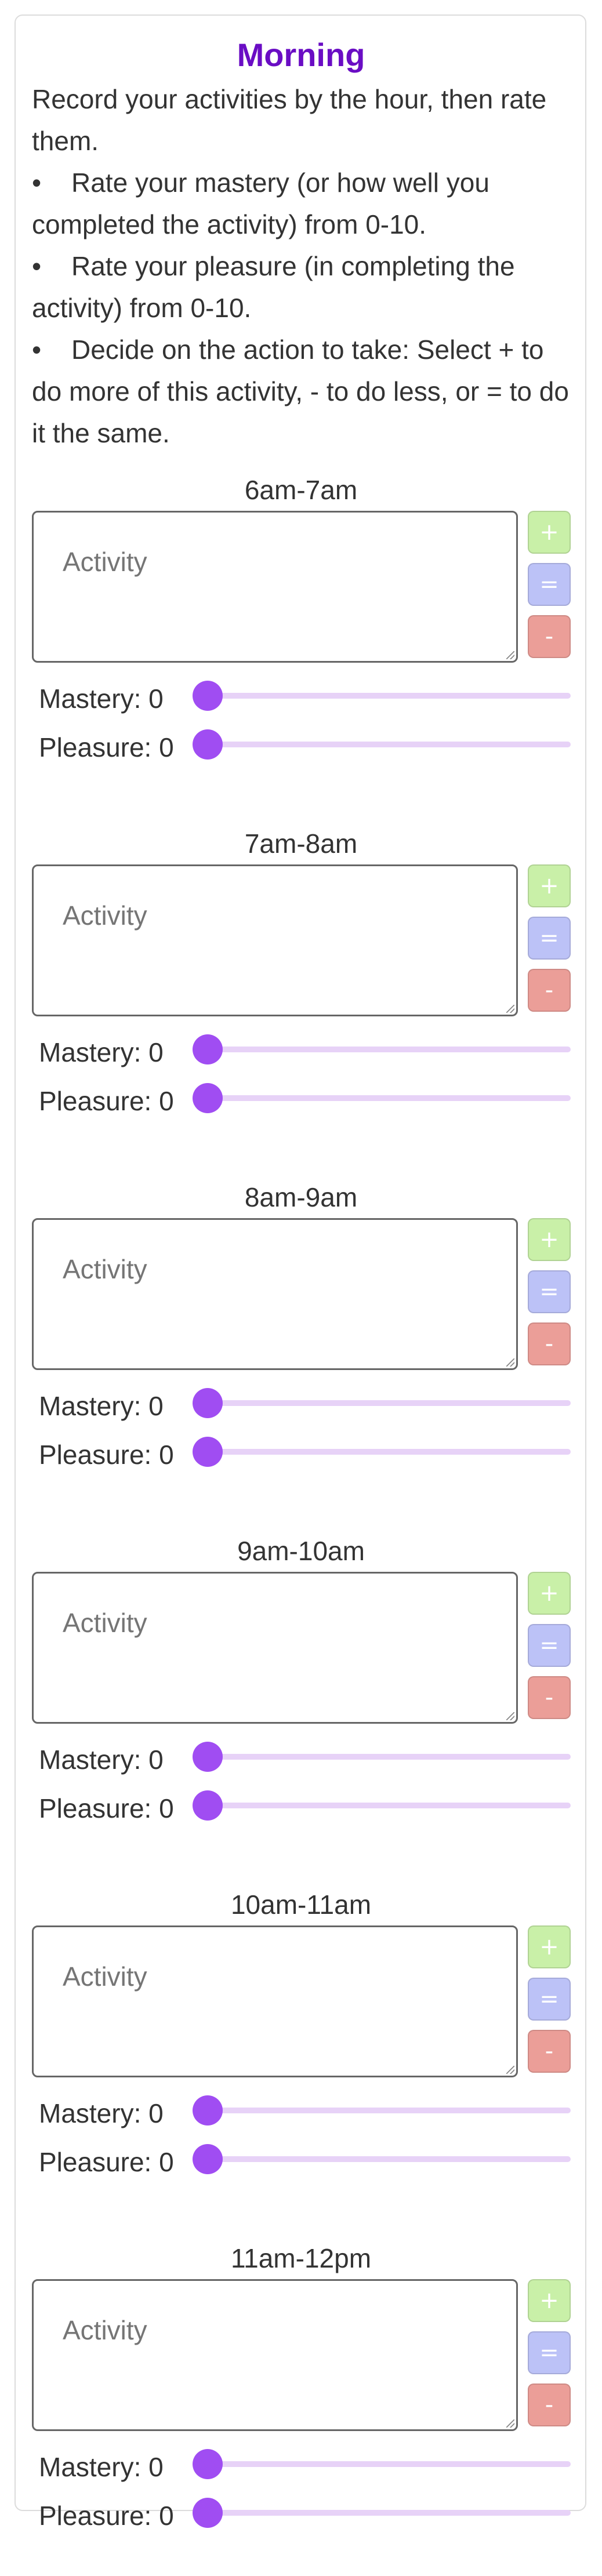  I want to click on time-slot-label: 11am-12pm, so click(301, 2258).